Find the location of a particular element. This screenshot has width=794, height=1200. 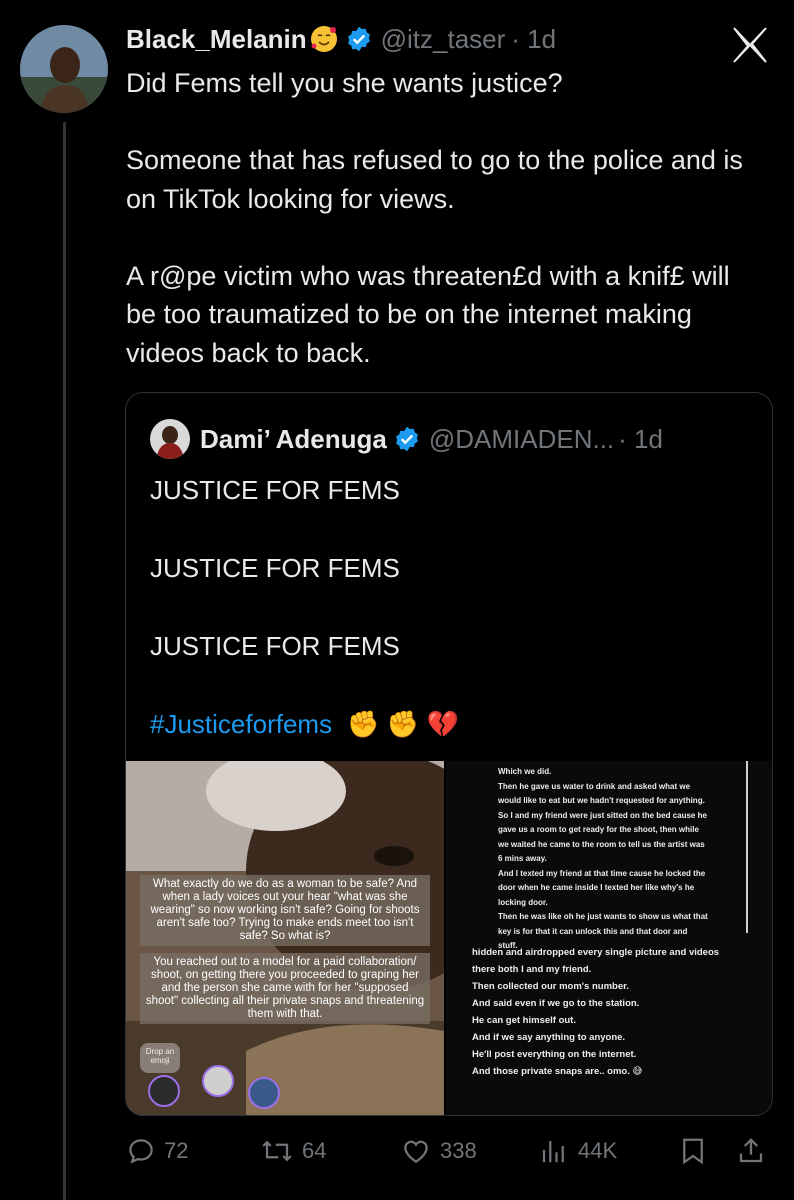

tweet-header: Black_Melanin @itz_taser · 1d is located at coordinates (341, 39).